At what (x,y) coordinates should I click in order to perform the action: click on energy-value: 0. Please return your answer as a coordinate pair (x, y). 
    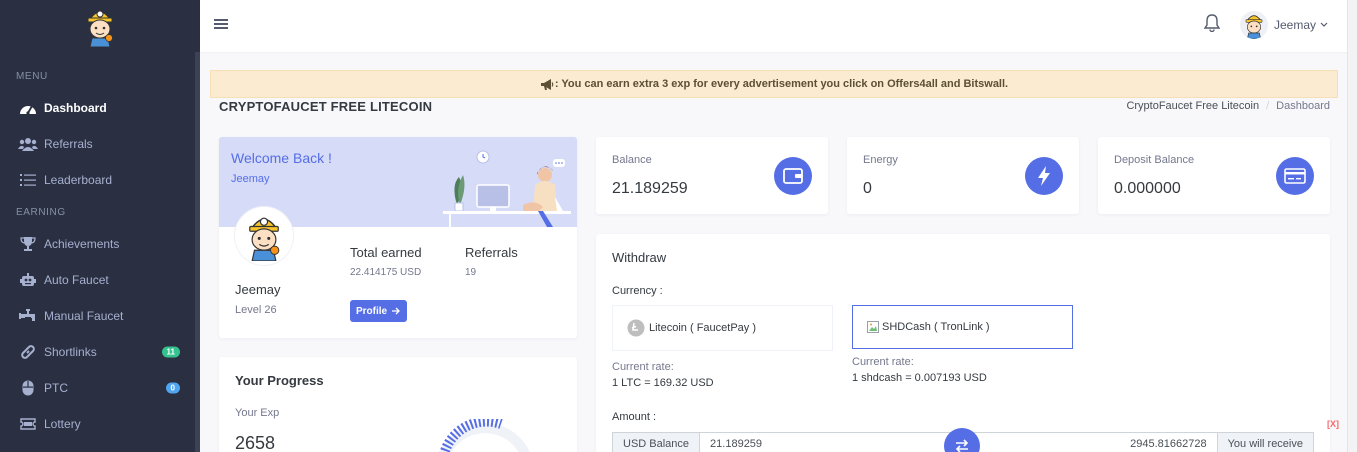
    Looking at the image, I should click on (867, 188).